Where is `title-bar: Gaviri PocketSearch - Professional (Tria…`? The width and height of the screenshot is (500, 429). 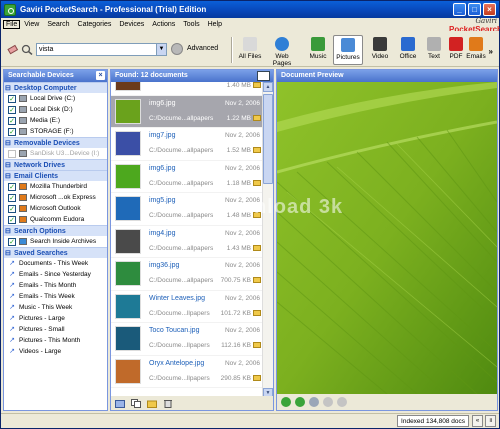
title-bar: Gaviri PocketSearch - Professional (Tria… is located at coordinates (250, 9).